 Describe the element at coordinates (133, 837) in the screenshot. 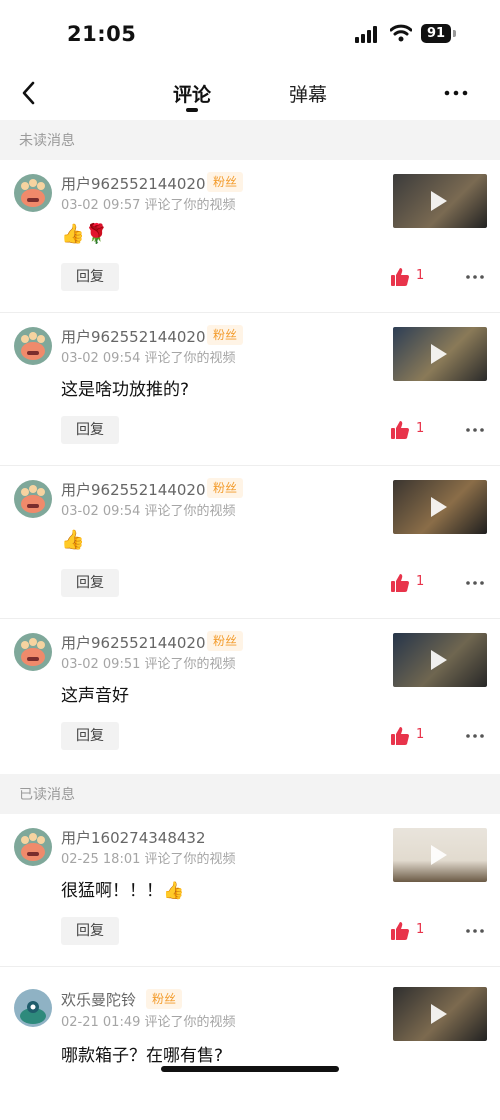

I see `username: 用户160274348432` at that location.